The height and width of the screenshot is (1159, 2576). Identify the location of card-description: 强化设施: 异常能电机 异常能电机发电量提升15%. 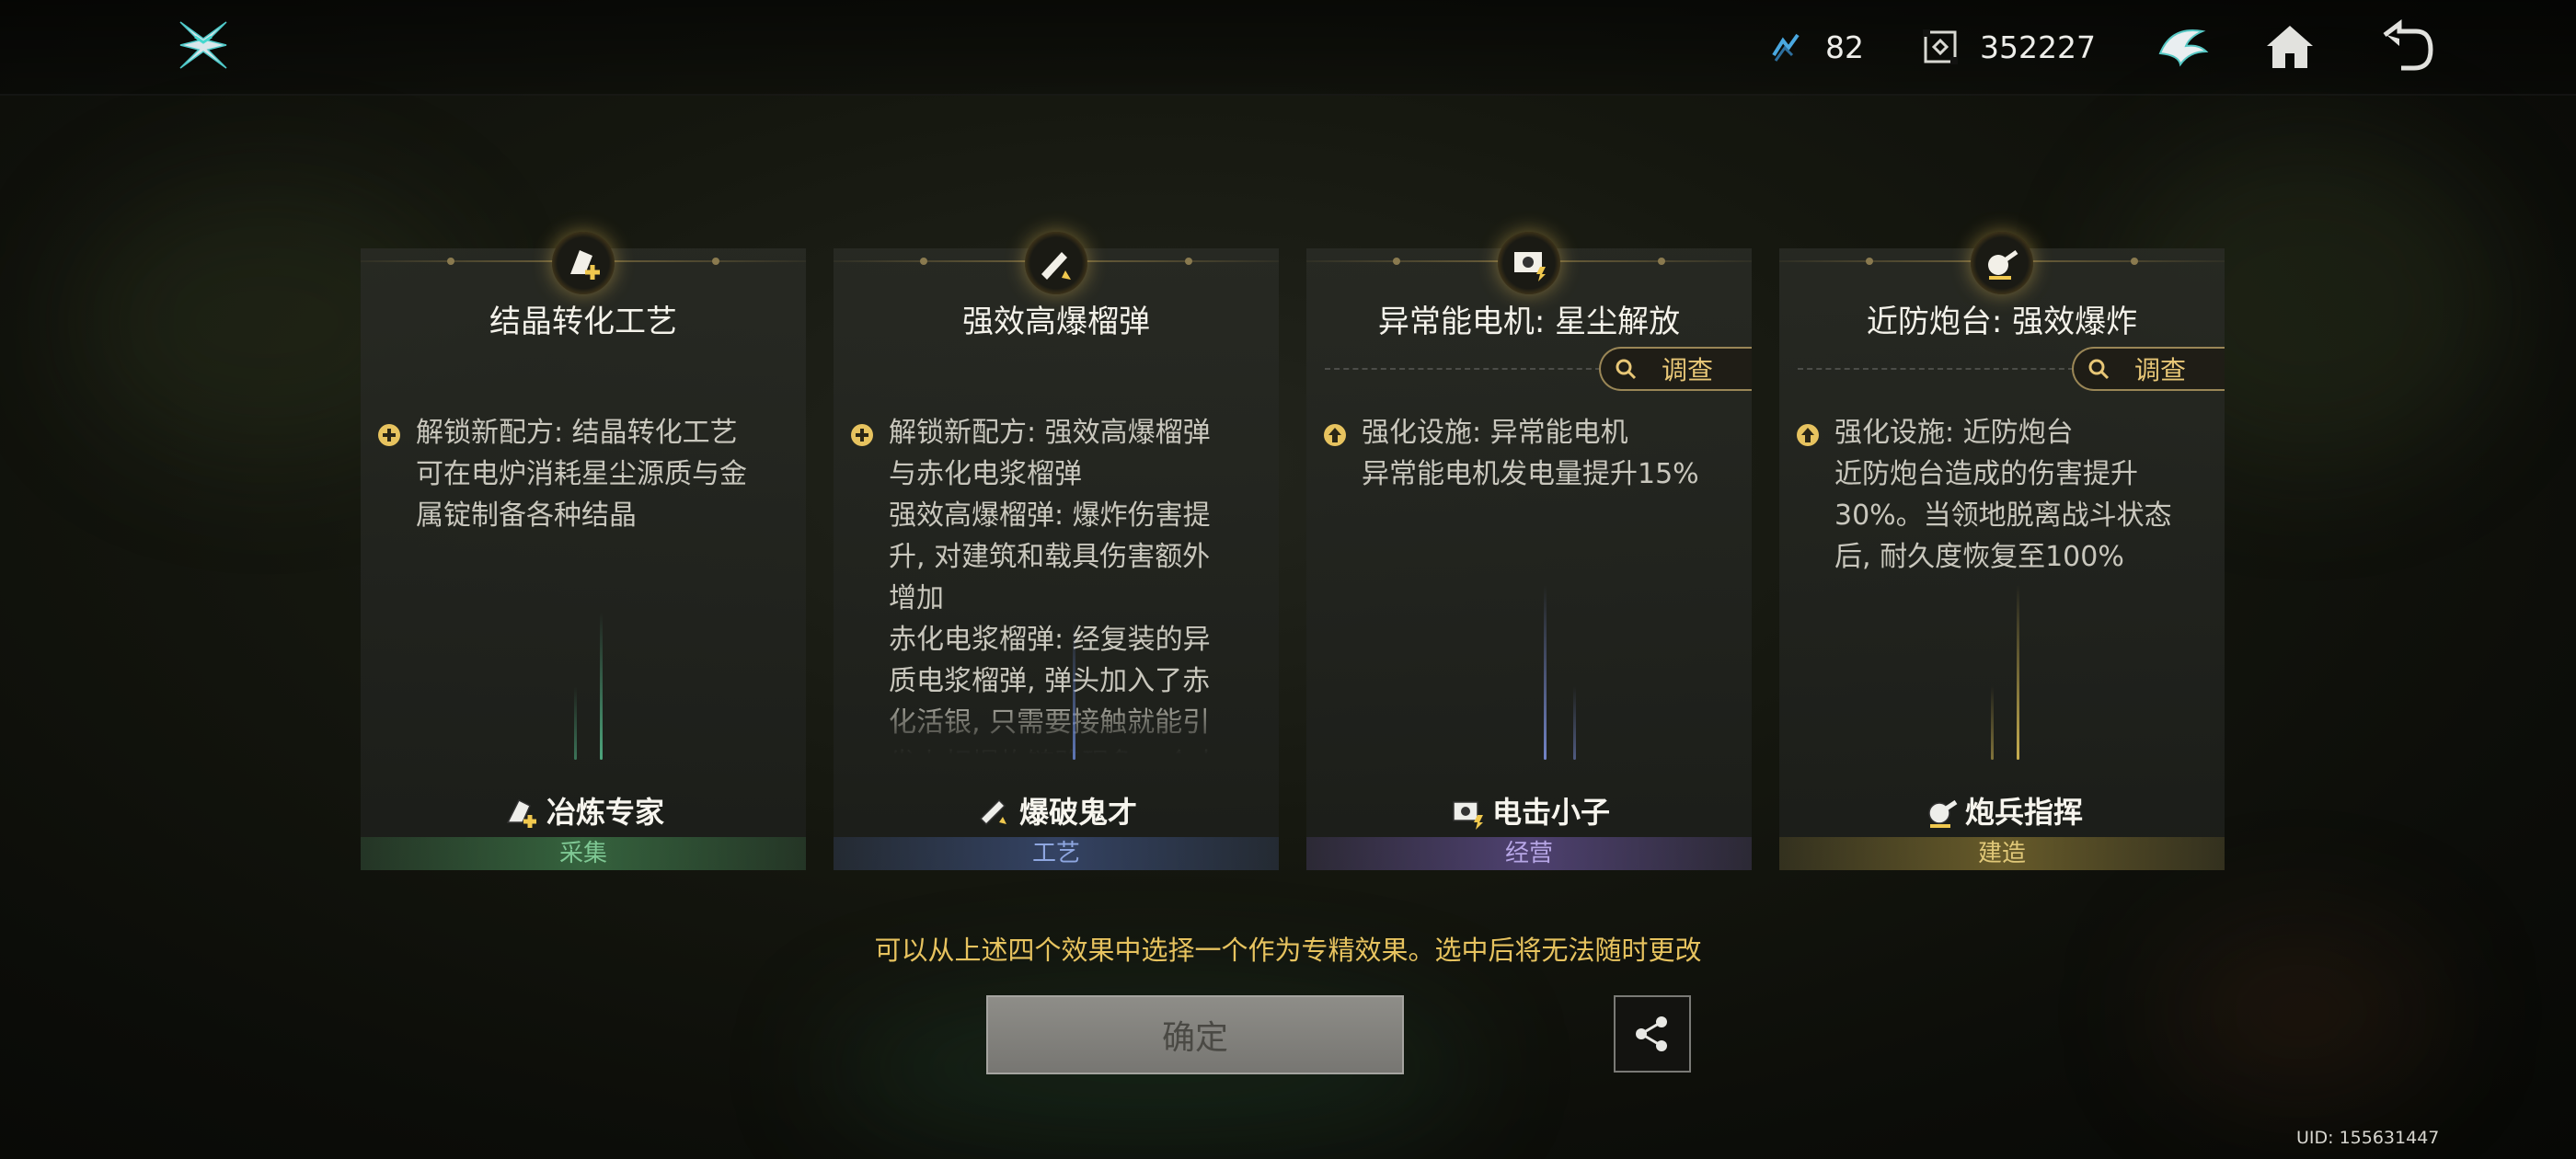
(1530, 453).